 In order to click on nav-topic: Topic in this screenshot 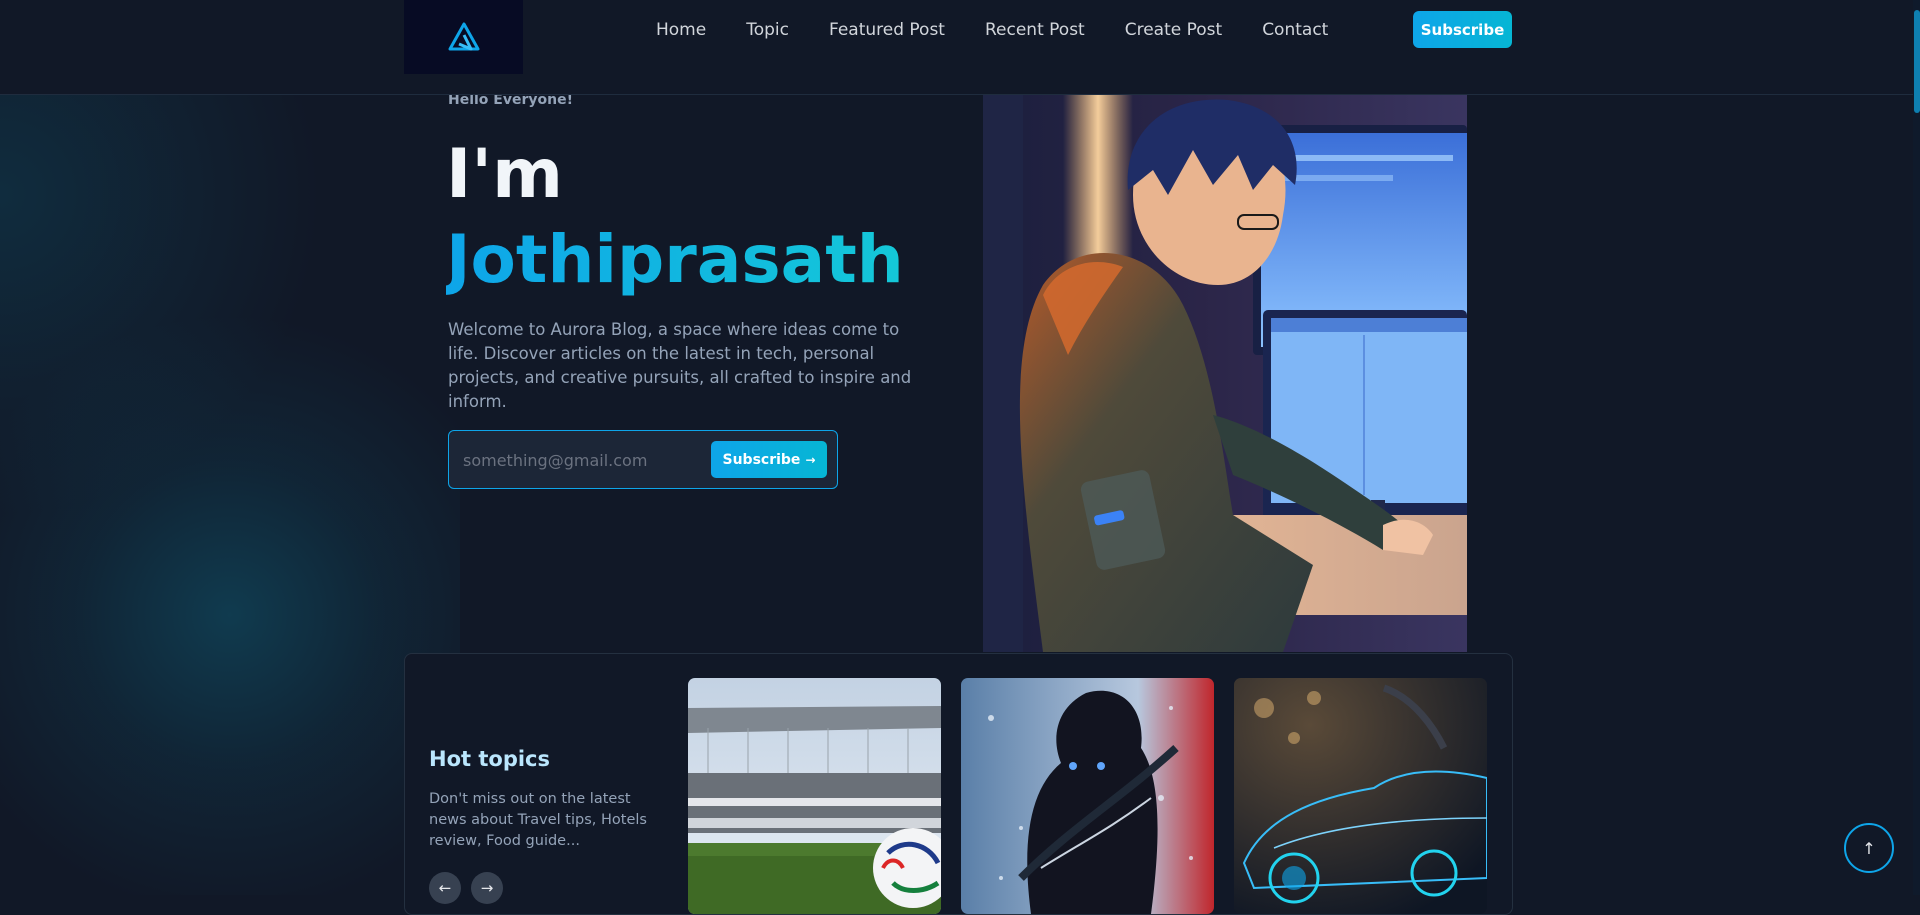, I will do `click(767, 30)`.